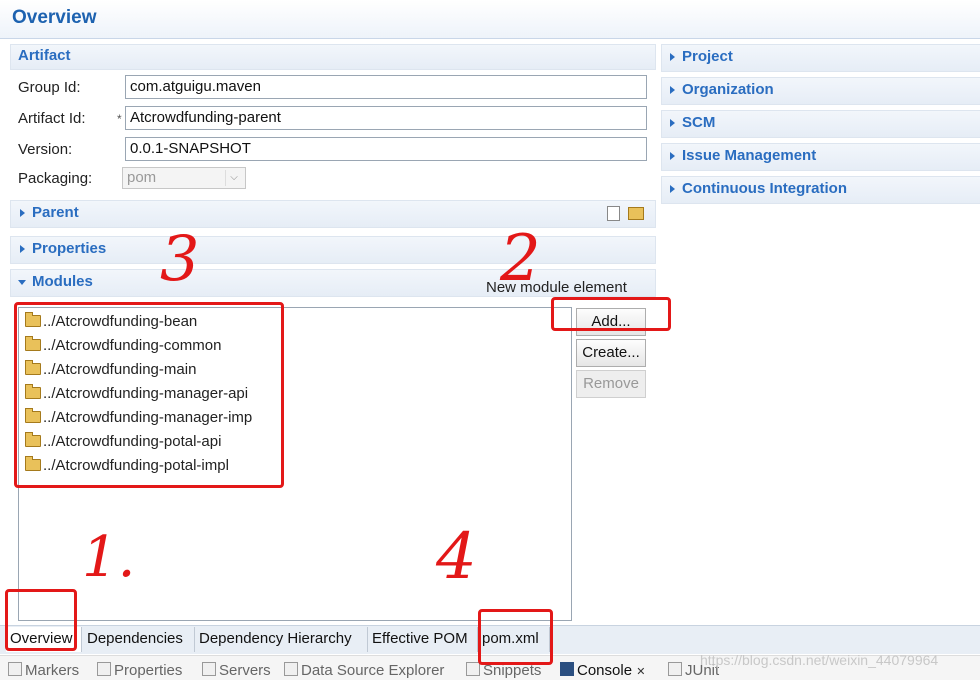 The width and height of the screenshot is (980, 680). I want to click on junit-icon, so click(675, 669).